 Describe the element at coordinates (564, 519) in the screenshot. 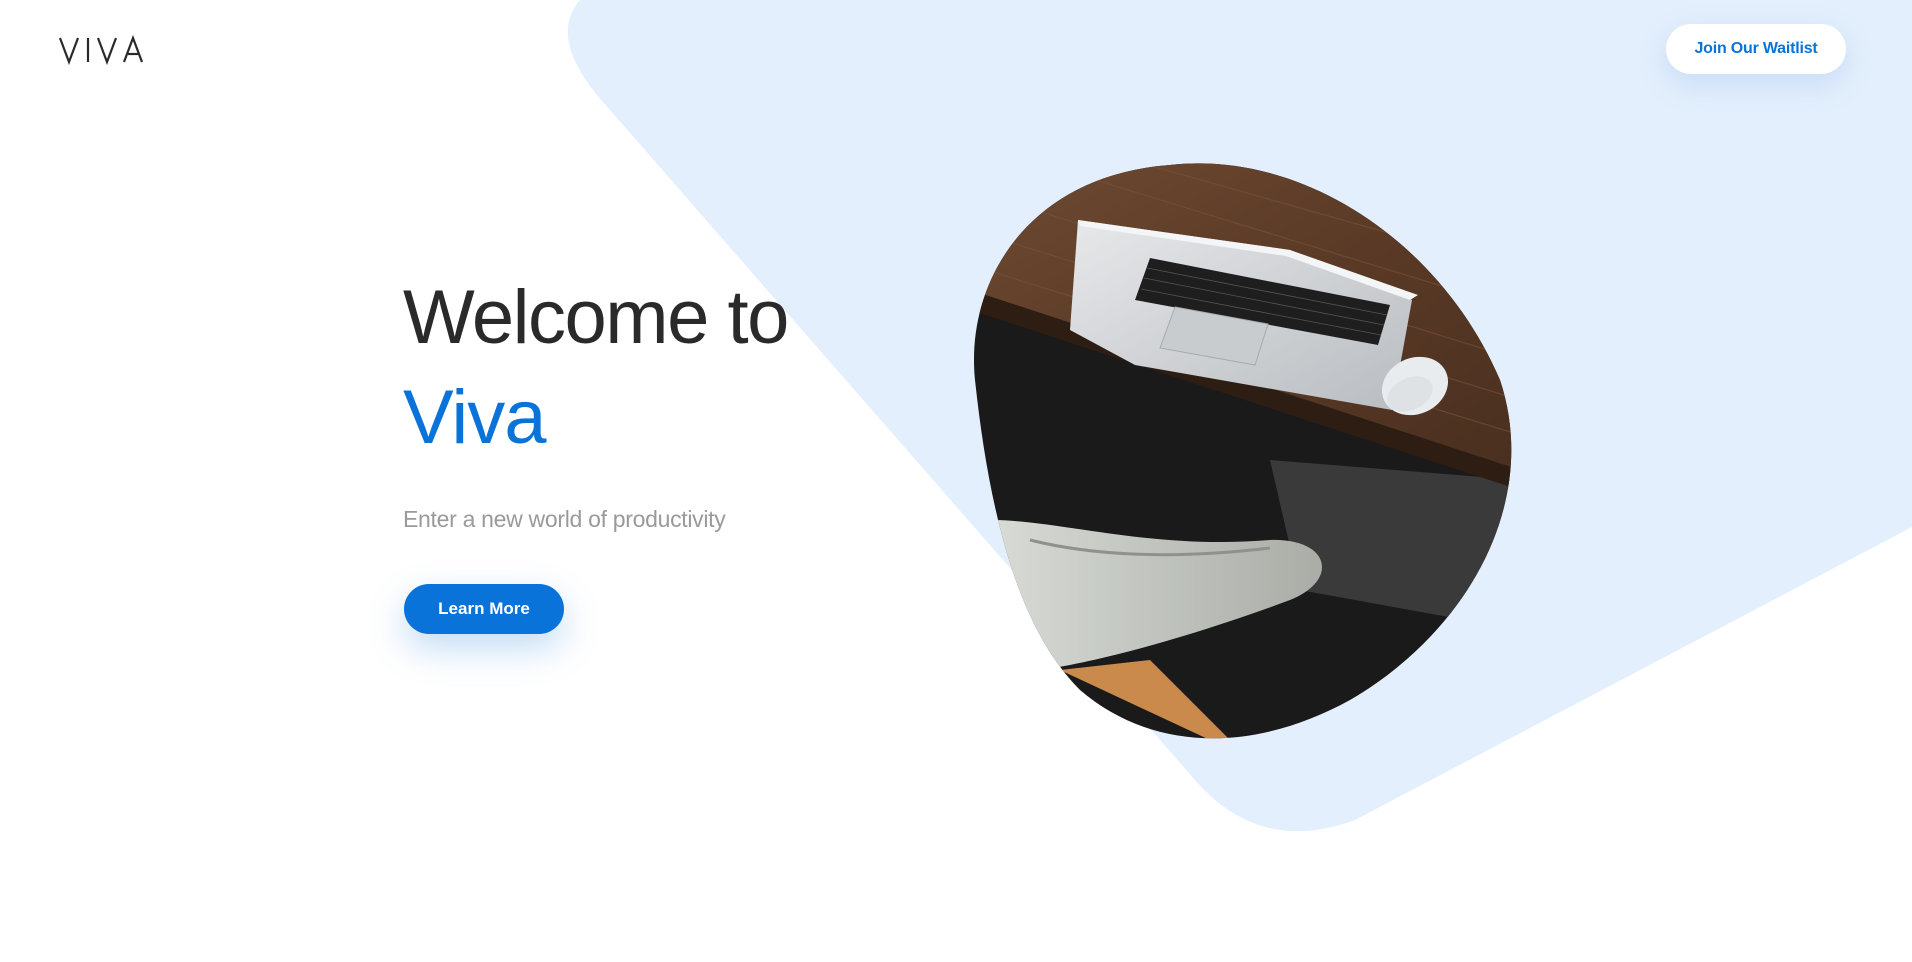

I see `hero-subtitle: Enter a new world of productivity` at that location.